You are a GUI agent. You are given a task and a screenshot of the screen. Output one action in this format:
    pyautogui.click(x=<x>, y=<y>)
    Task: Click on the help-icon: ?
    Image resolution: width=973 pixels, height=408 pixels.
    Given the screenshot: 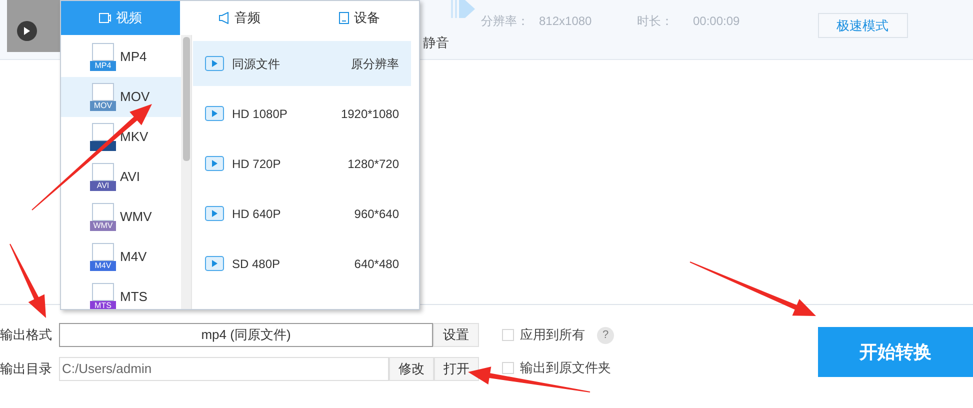 What is the action you would take?
    pyautogui.click(x=605, y=335)
    